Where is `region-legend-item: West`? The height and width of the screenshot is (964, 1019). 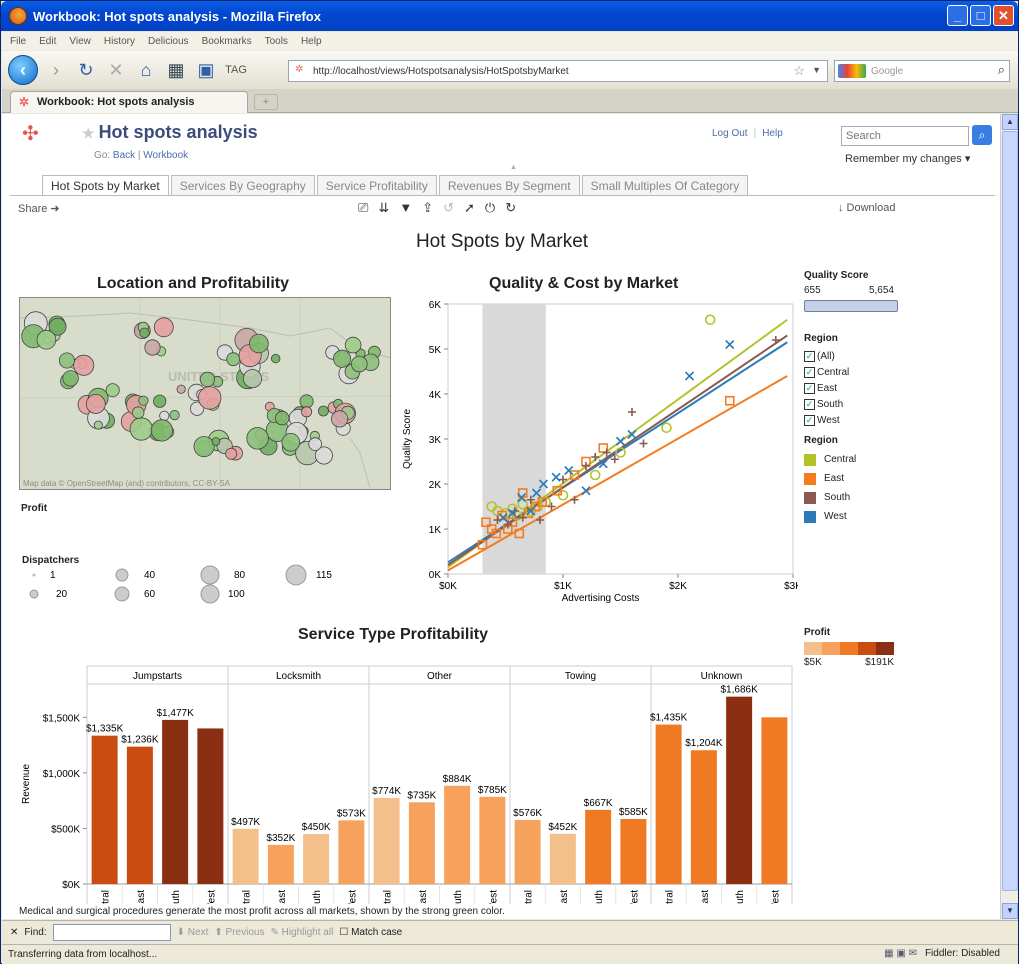 region-legend-item: West is located at coordinates (830, 516).